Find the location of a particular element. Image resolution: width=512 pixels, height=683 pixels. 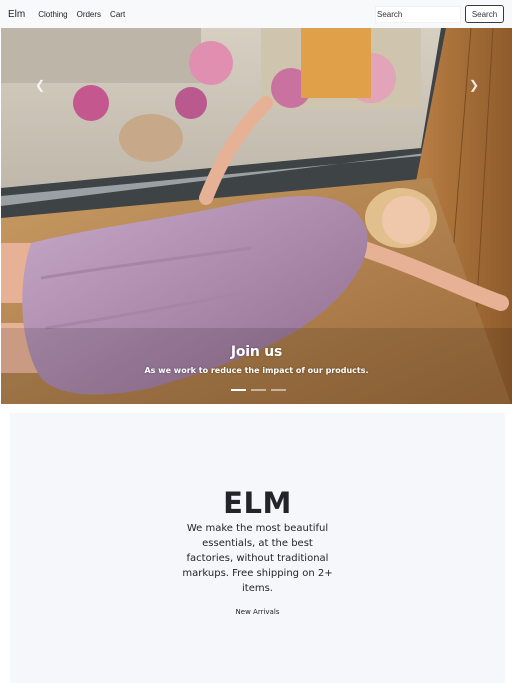

search-input is located at coordinates (418, 14).